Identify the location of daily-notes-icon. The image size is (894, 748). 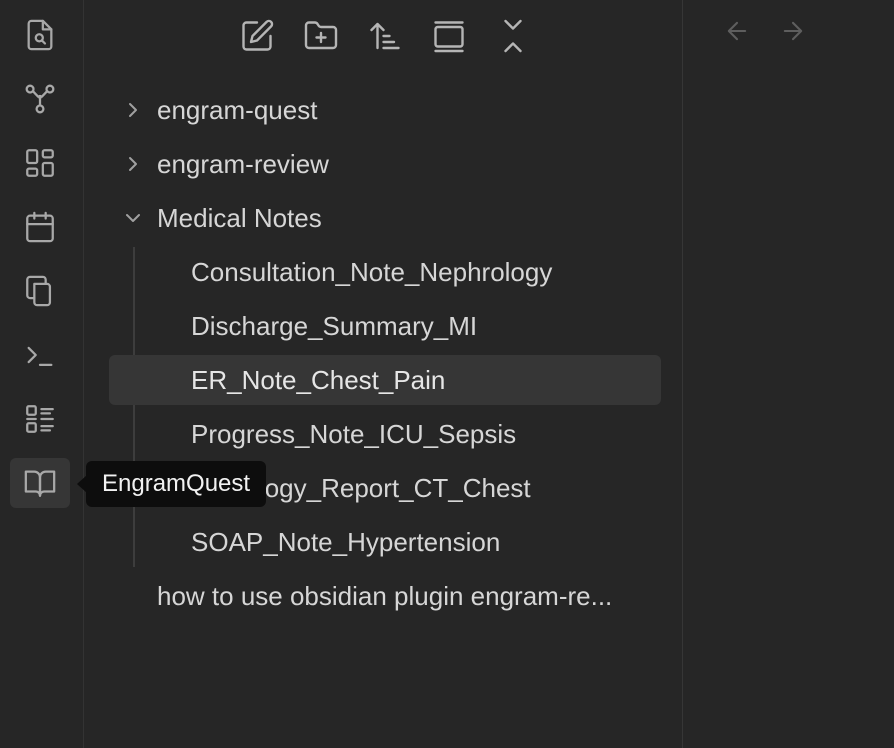
(40, 227).